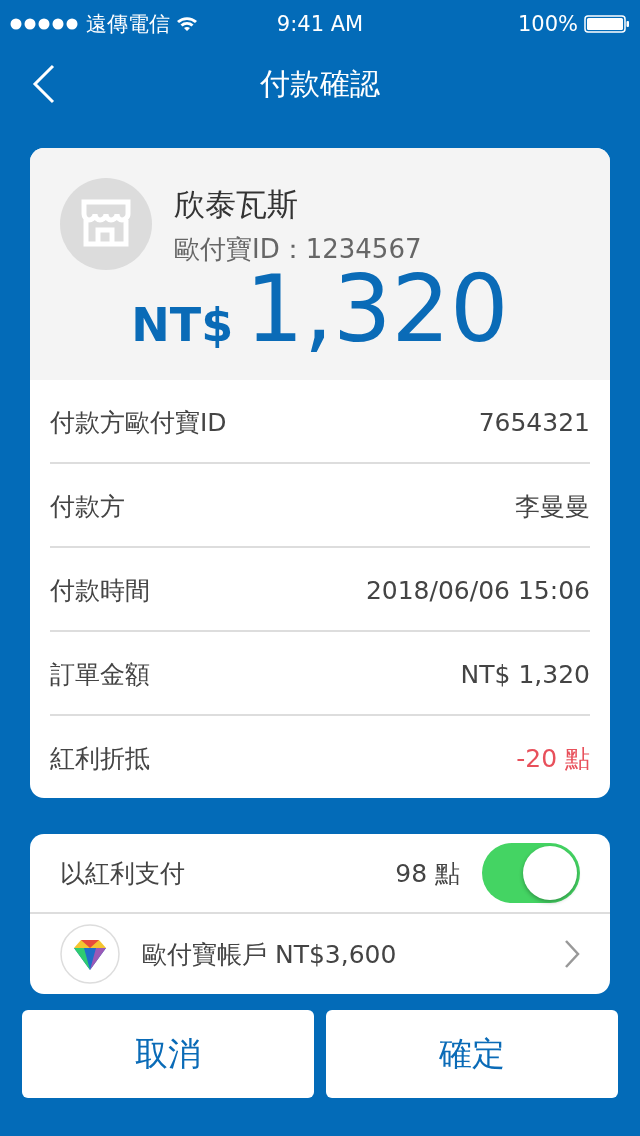  What do you see at coordinates (607, 24) in the screenshot?
I see `battery-icon` at bounding box center [607, 24].